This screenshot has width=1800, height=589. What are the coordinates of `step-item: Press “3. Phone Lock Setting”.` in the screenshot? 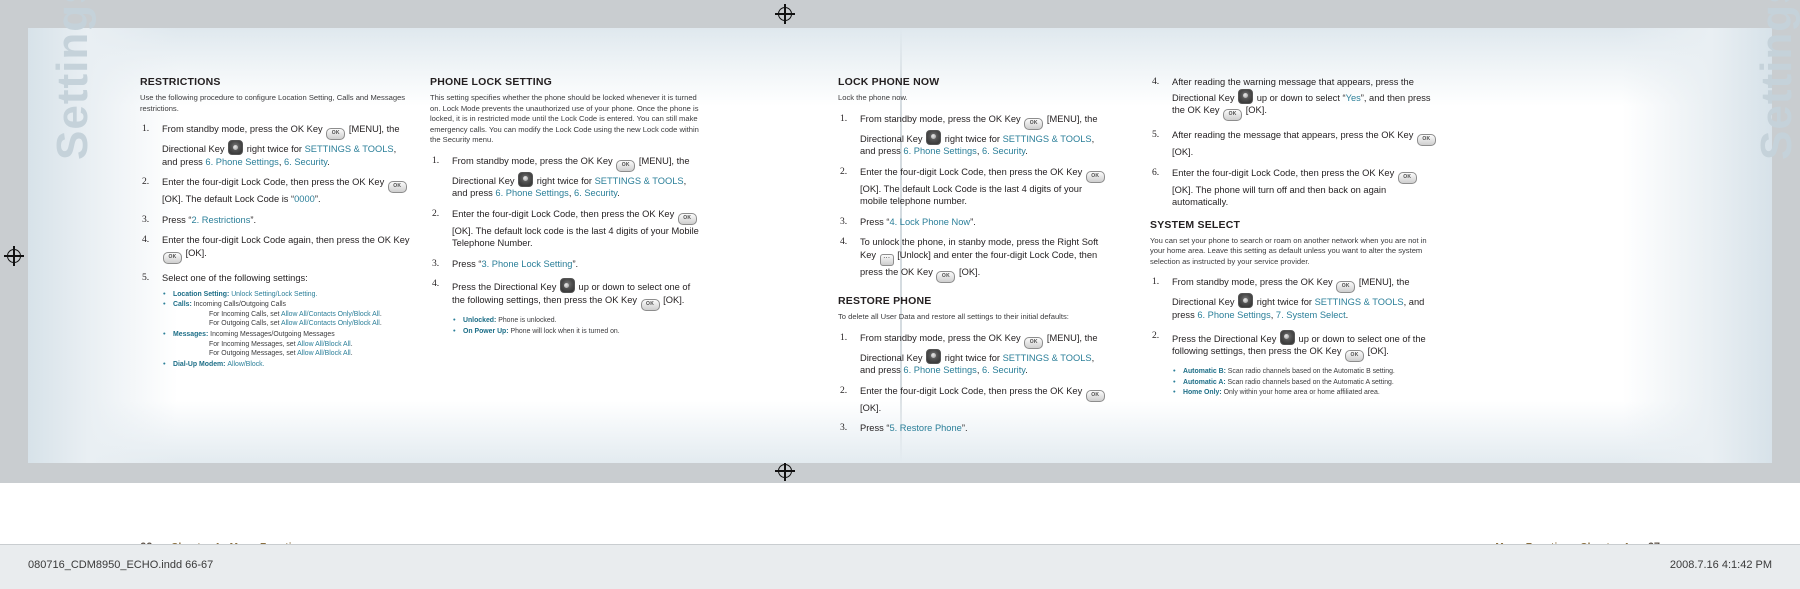 It's located at (505, 264).